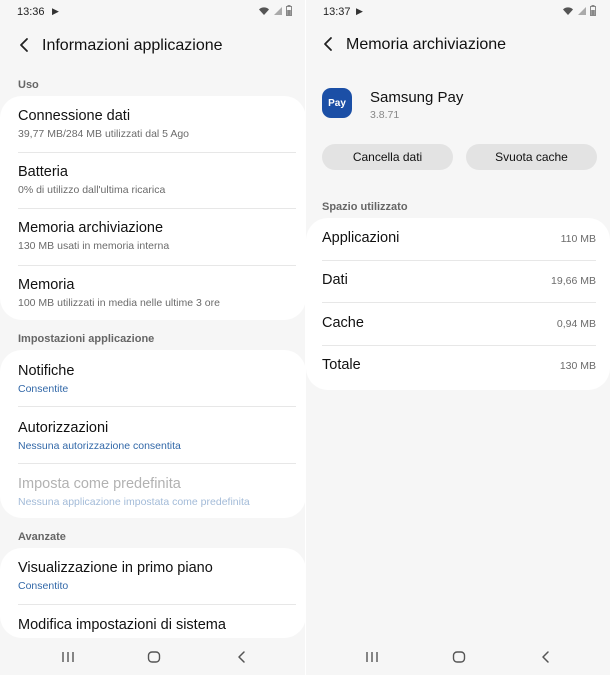 The height and width of the screenshot is (675, 610). What do you see at coordinates (417, 97) in the screenshot?
I see `app-name: Samsung Pay` at bounding box center [417, 97].